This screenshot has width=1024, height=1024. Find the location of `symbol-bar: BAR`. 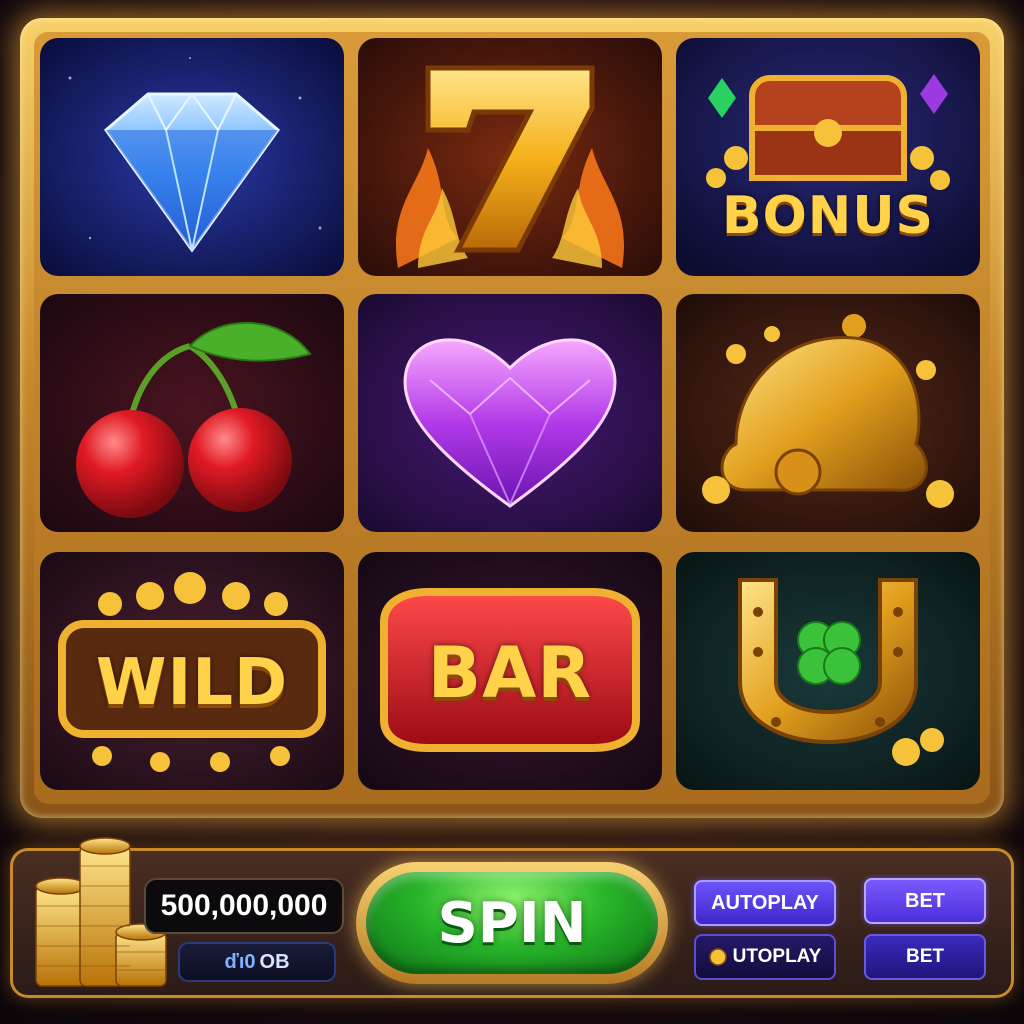

symbol-bar: BAR is located at coordinates (510, 671).